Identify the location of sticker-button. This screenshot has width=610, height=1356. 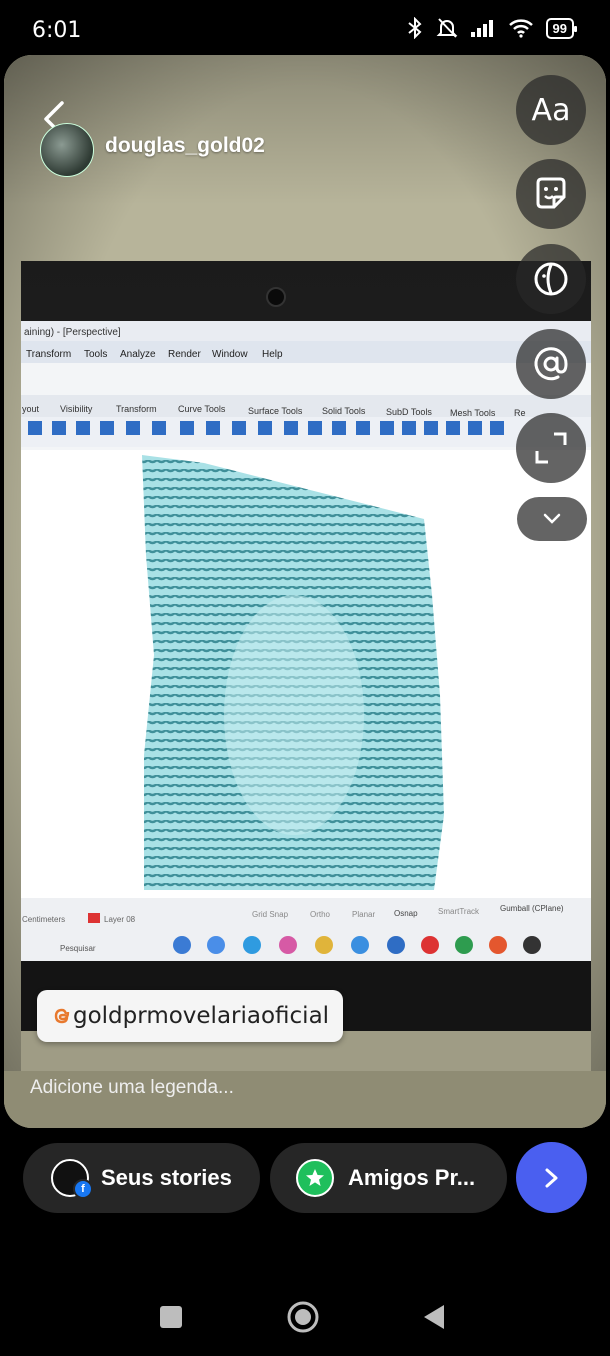
(551, 194).